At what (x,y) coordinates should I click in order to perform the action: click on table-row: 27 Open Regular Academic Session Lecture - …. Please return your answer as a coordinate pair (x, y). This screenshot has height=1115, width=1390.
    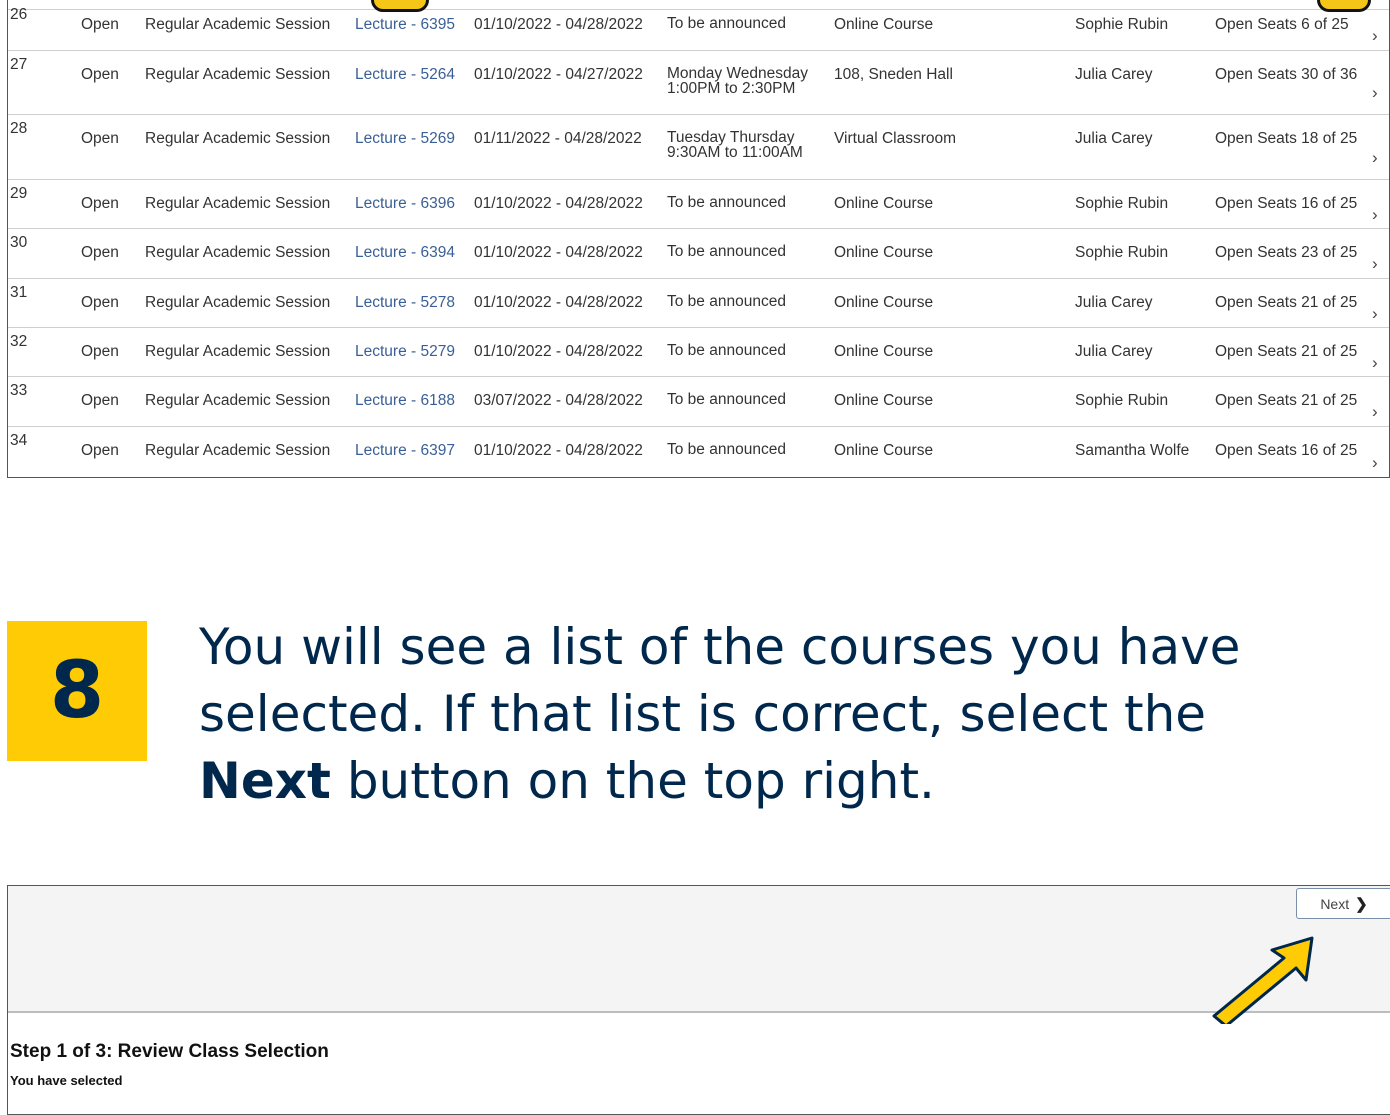
    Looking at the image, I should click on (698, 82).